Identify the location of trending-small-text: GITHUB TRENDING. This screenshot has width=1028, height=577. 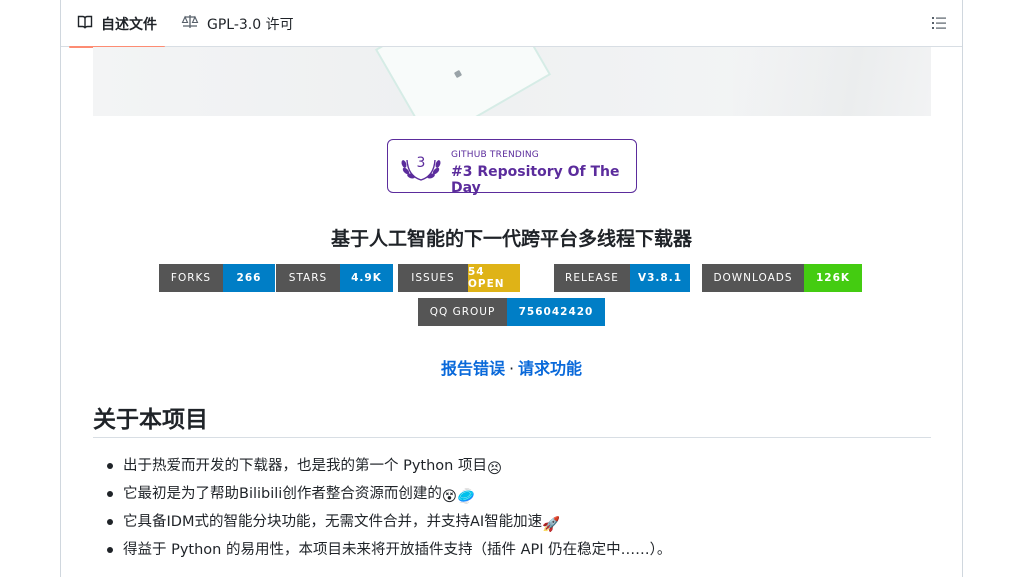
(495, 155).